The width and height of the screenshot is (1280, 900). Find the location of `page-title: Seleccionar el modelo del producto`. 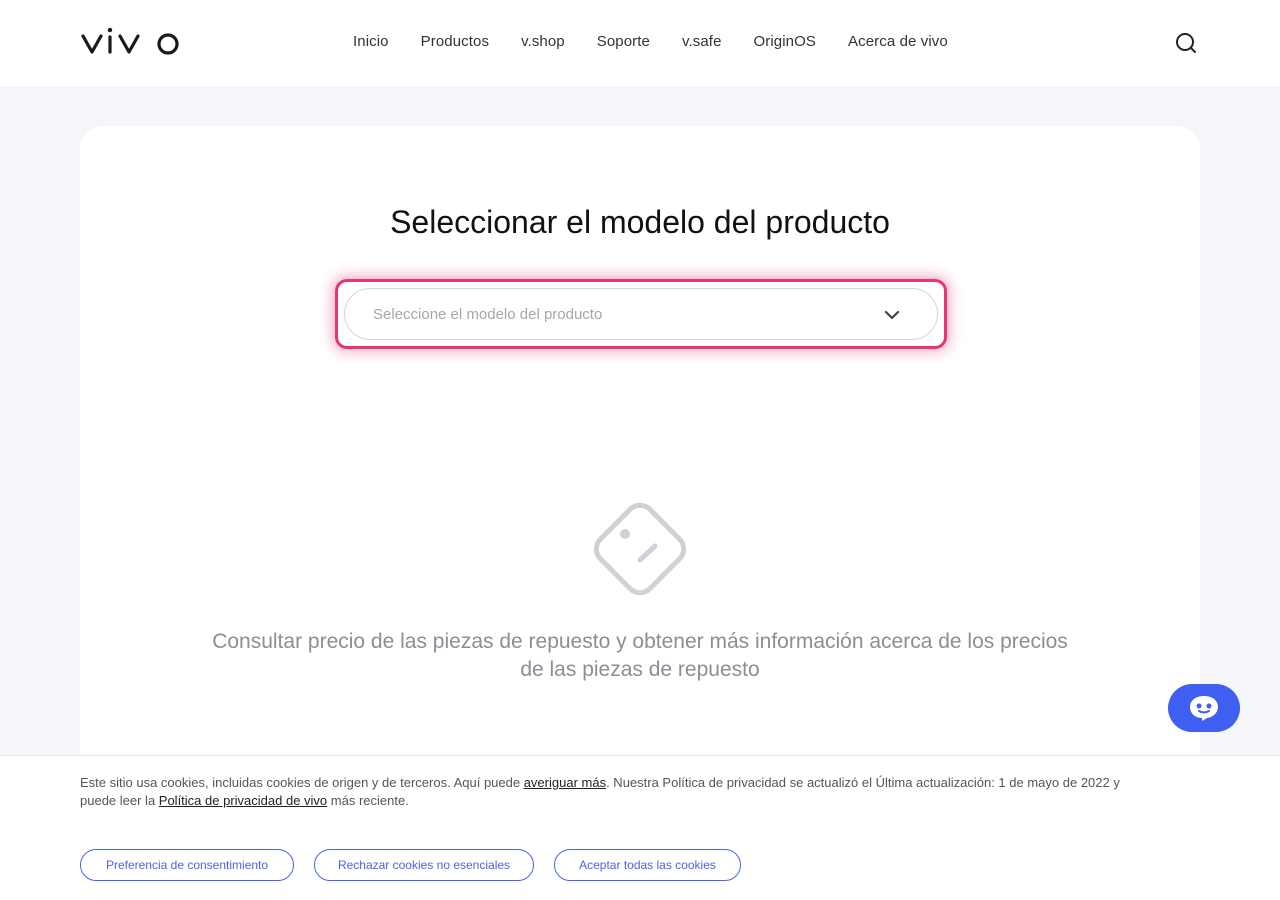

page-title: Seleccionar el modelo del producto is located at coordinates (640, 222).